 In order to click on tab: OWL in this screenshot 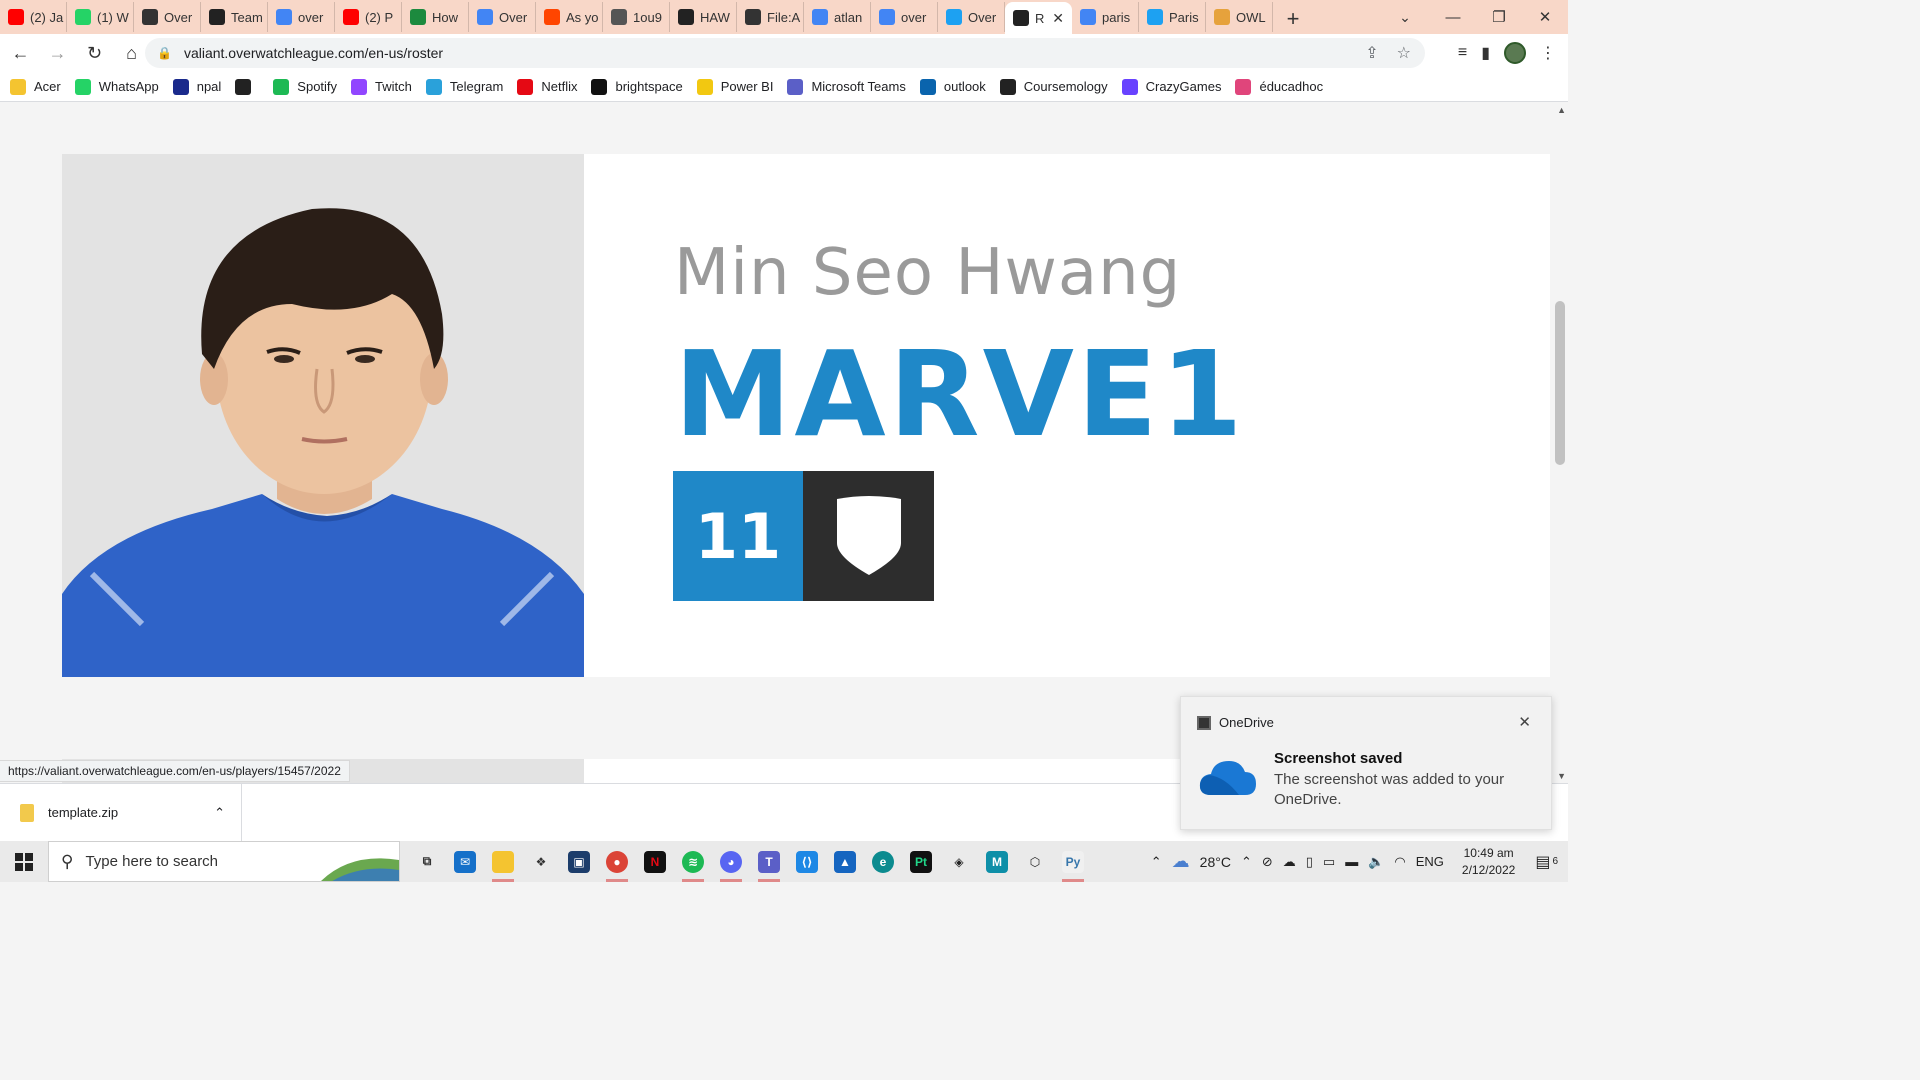, I will do `click(1239, 17)`.